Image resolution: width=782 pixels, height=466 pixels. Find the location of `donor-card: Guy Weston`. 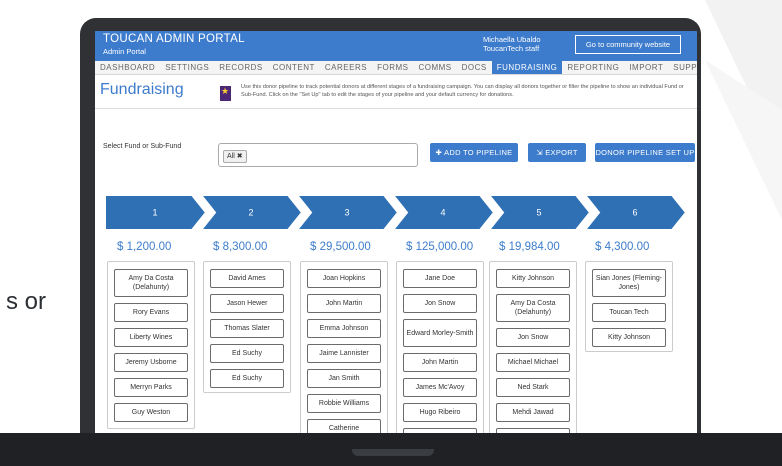

donor-card: Guy Weston is located at coordinates (151, 412).